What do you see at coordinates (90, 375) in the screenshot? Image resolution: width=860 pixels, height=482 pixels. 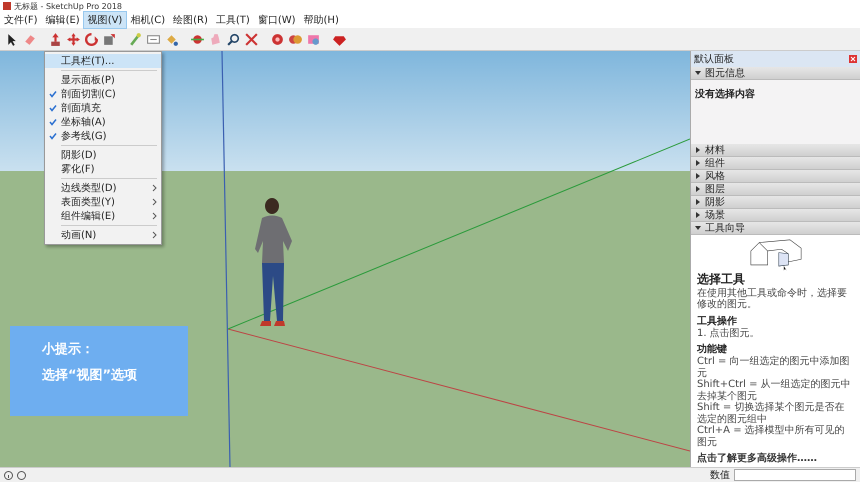 I see `tip-text: 选择“视图”选项` at bounding box center [90, 375].